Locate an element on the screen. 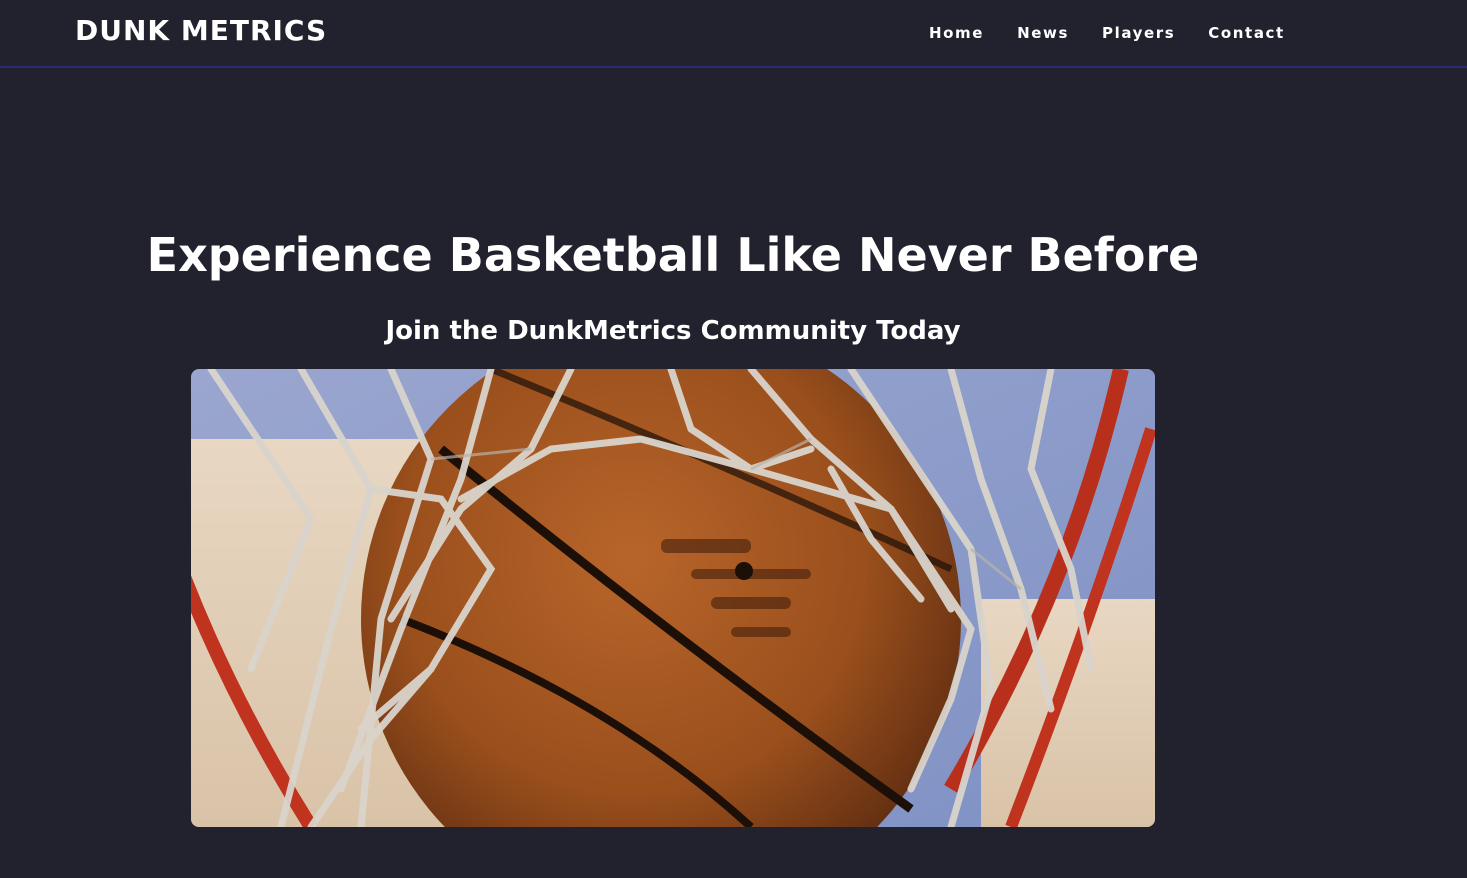 The width and height of the screenshot is (1467, 878). nav-links: Home News Players Contact is located at coordinates (1107, 33).